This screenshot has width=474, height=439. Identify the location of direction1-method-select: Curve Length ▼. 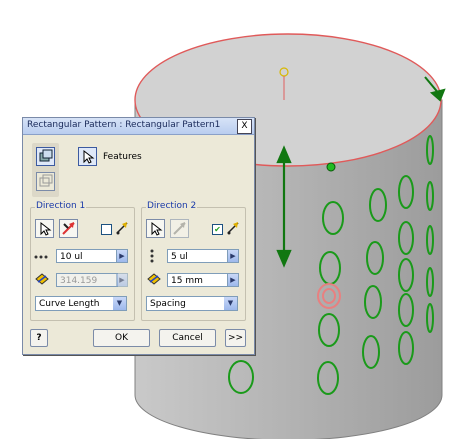
(81, 303).